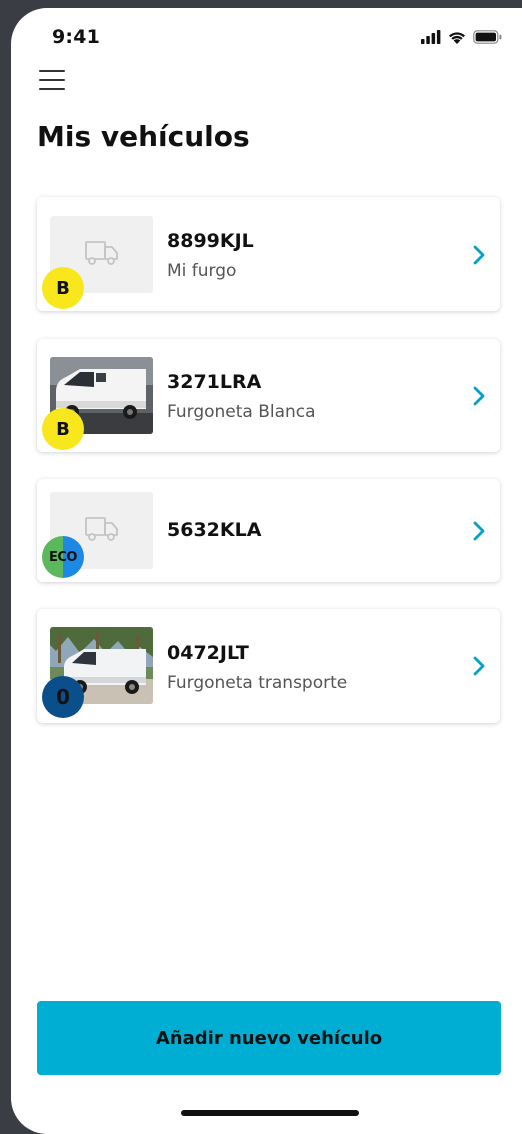 The height and width of the screenshot is (1134, 522). What do you see at coordinates (143, 136) in the screenshot?
I see `page-title: Mis vehículos` at bounding box center [143, 136].